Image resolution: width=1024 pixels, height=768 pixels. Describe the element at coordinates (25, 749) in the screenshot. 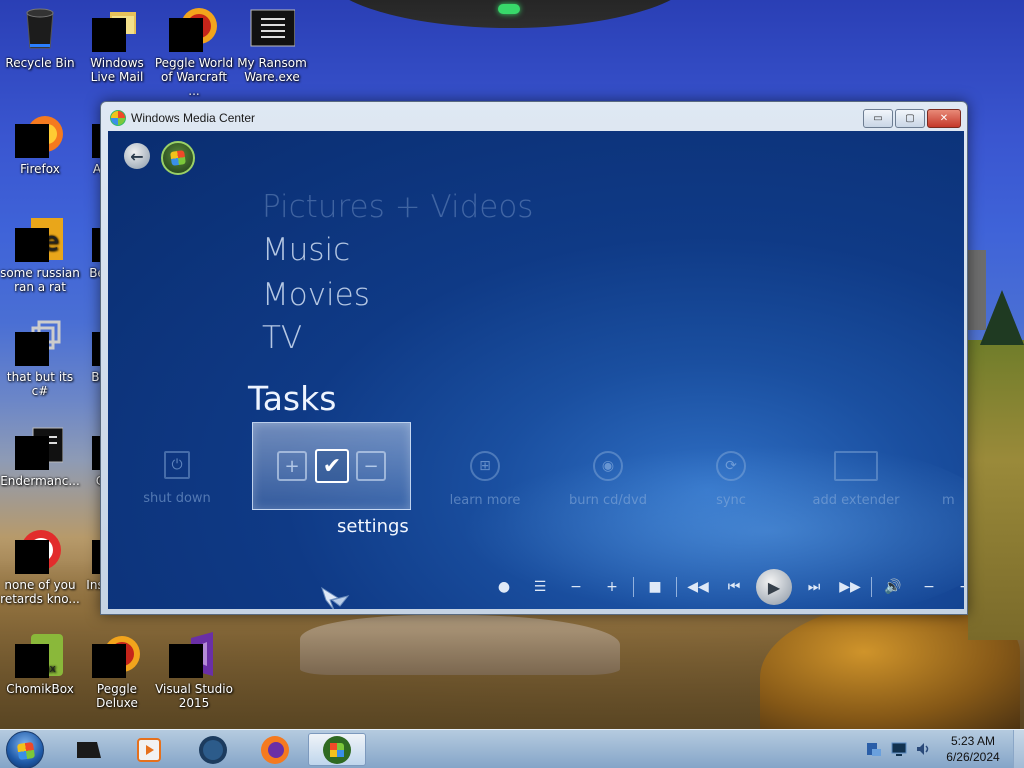

I see `start-button` at that location.